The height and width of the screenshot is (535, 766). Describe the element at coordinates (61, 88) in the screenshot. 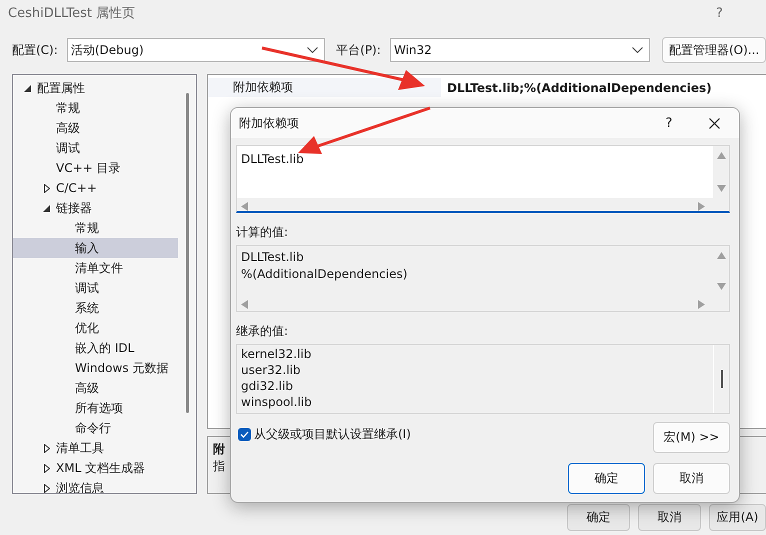

I see `tree-item: 配置属性` at that location.